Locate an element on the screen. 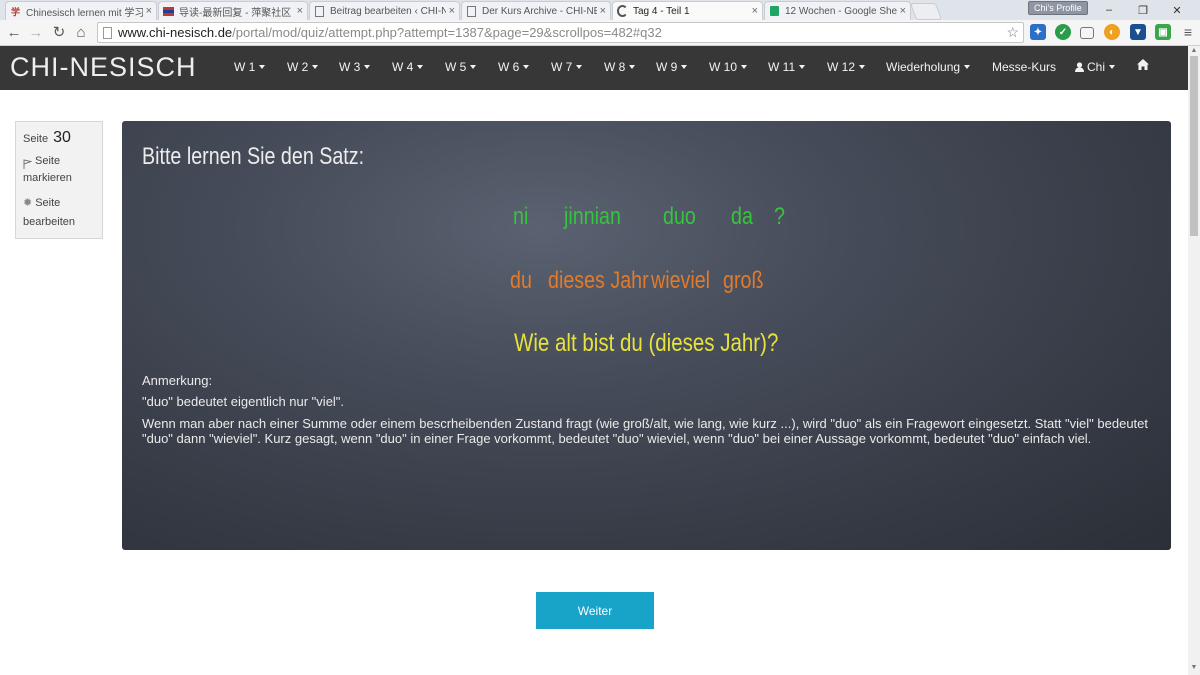 The image size is (1200, 675). browser-tab-beitrag-bearbeiten: Beitrag bearbeiten ‹ CHI-N × is located at coordinates (384, 10).